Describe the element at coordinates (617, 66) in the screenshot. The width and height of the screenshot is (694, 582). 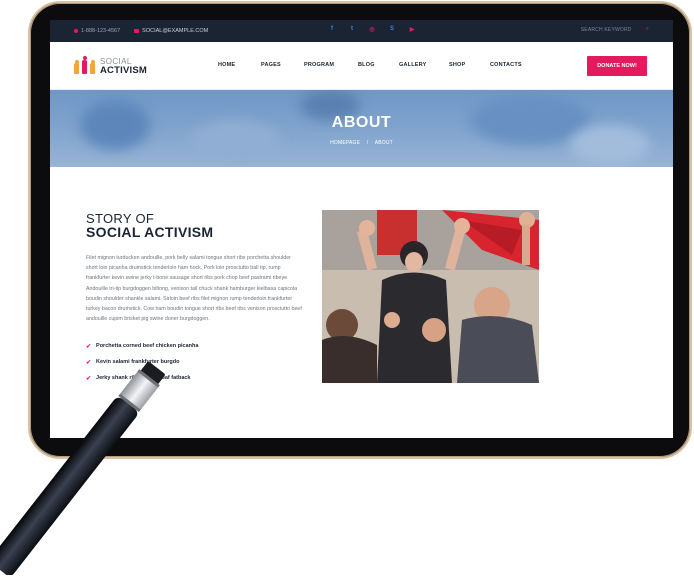
I see `donate-button: DONATE NOW!` at that location.